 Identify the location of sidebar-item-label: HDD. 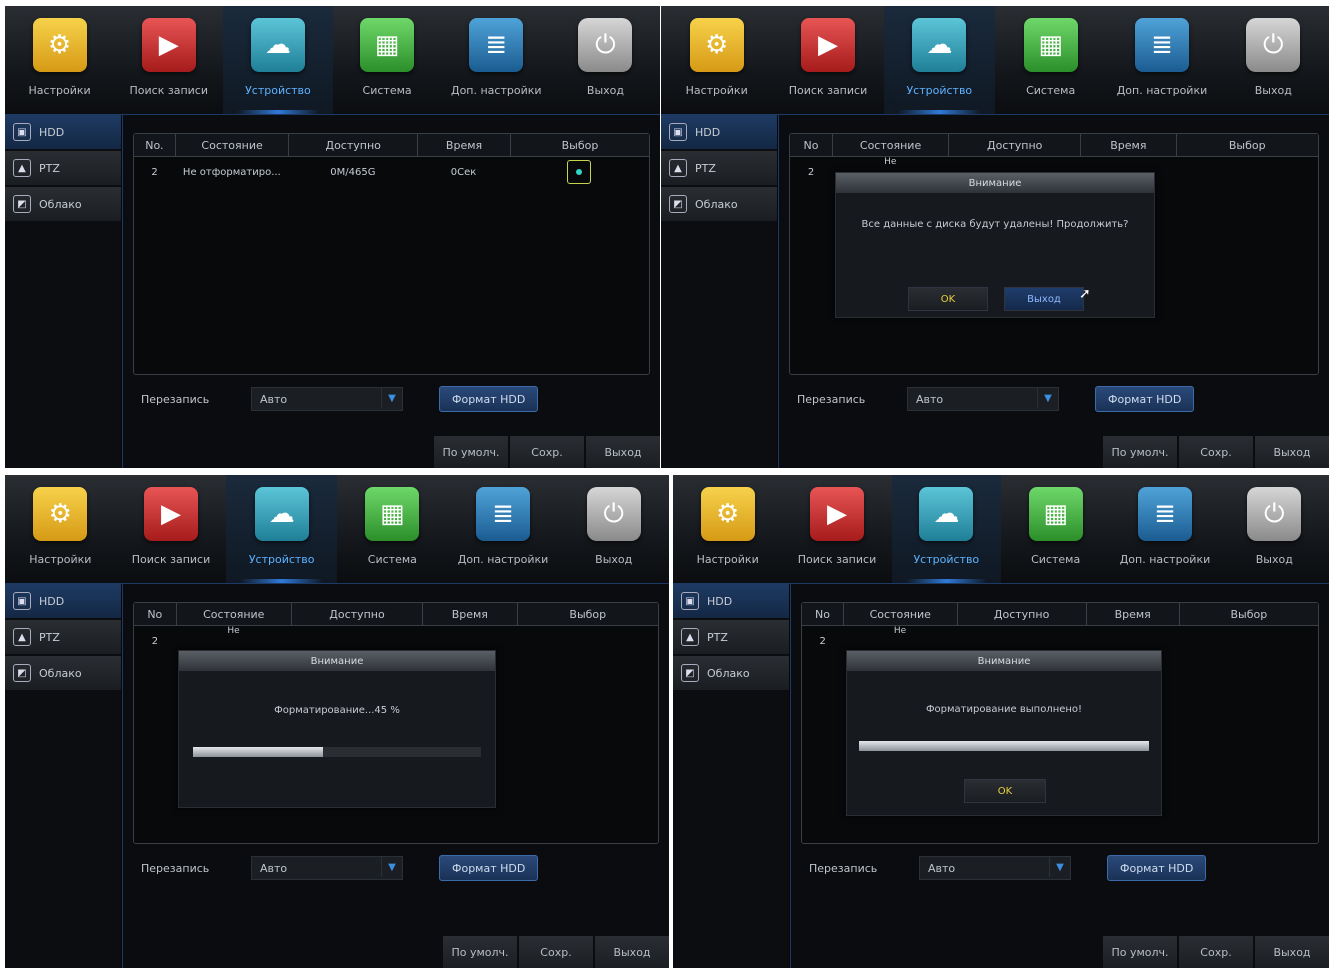
(52, 132).